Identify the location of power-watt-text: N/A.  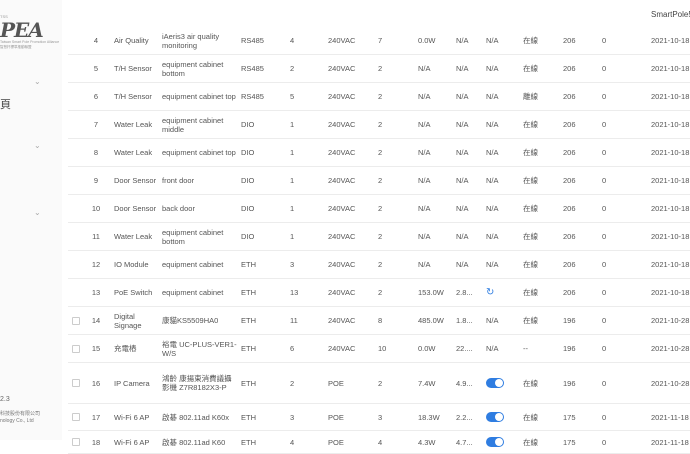
(424, 264).